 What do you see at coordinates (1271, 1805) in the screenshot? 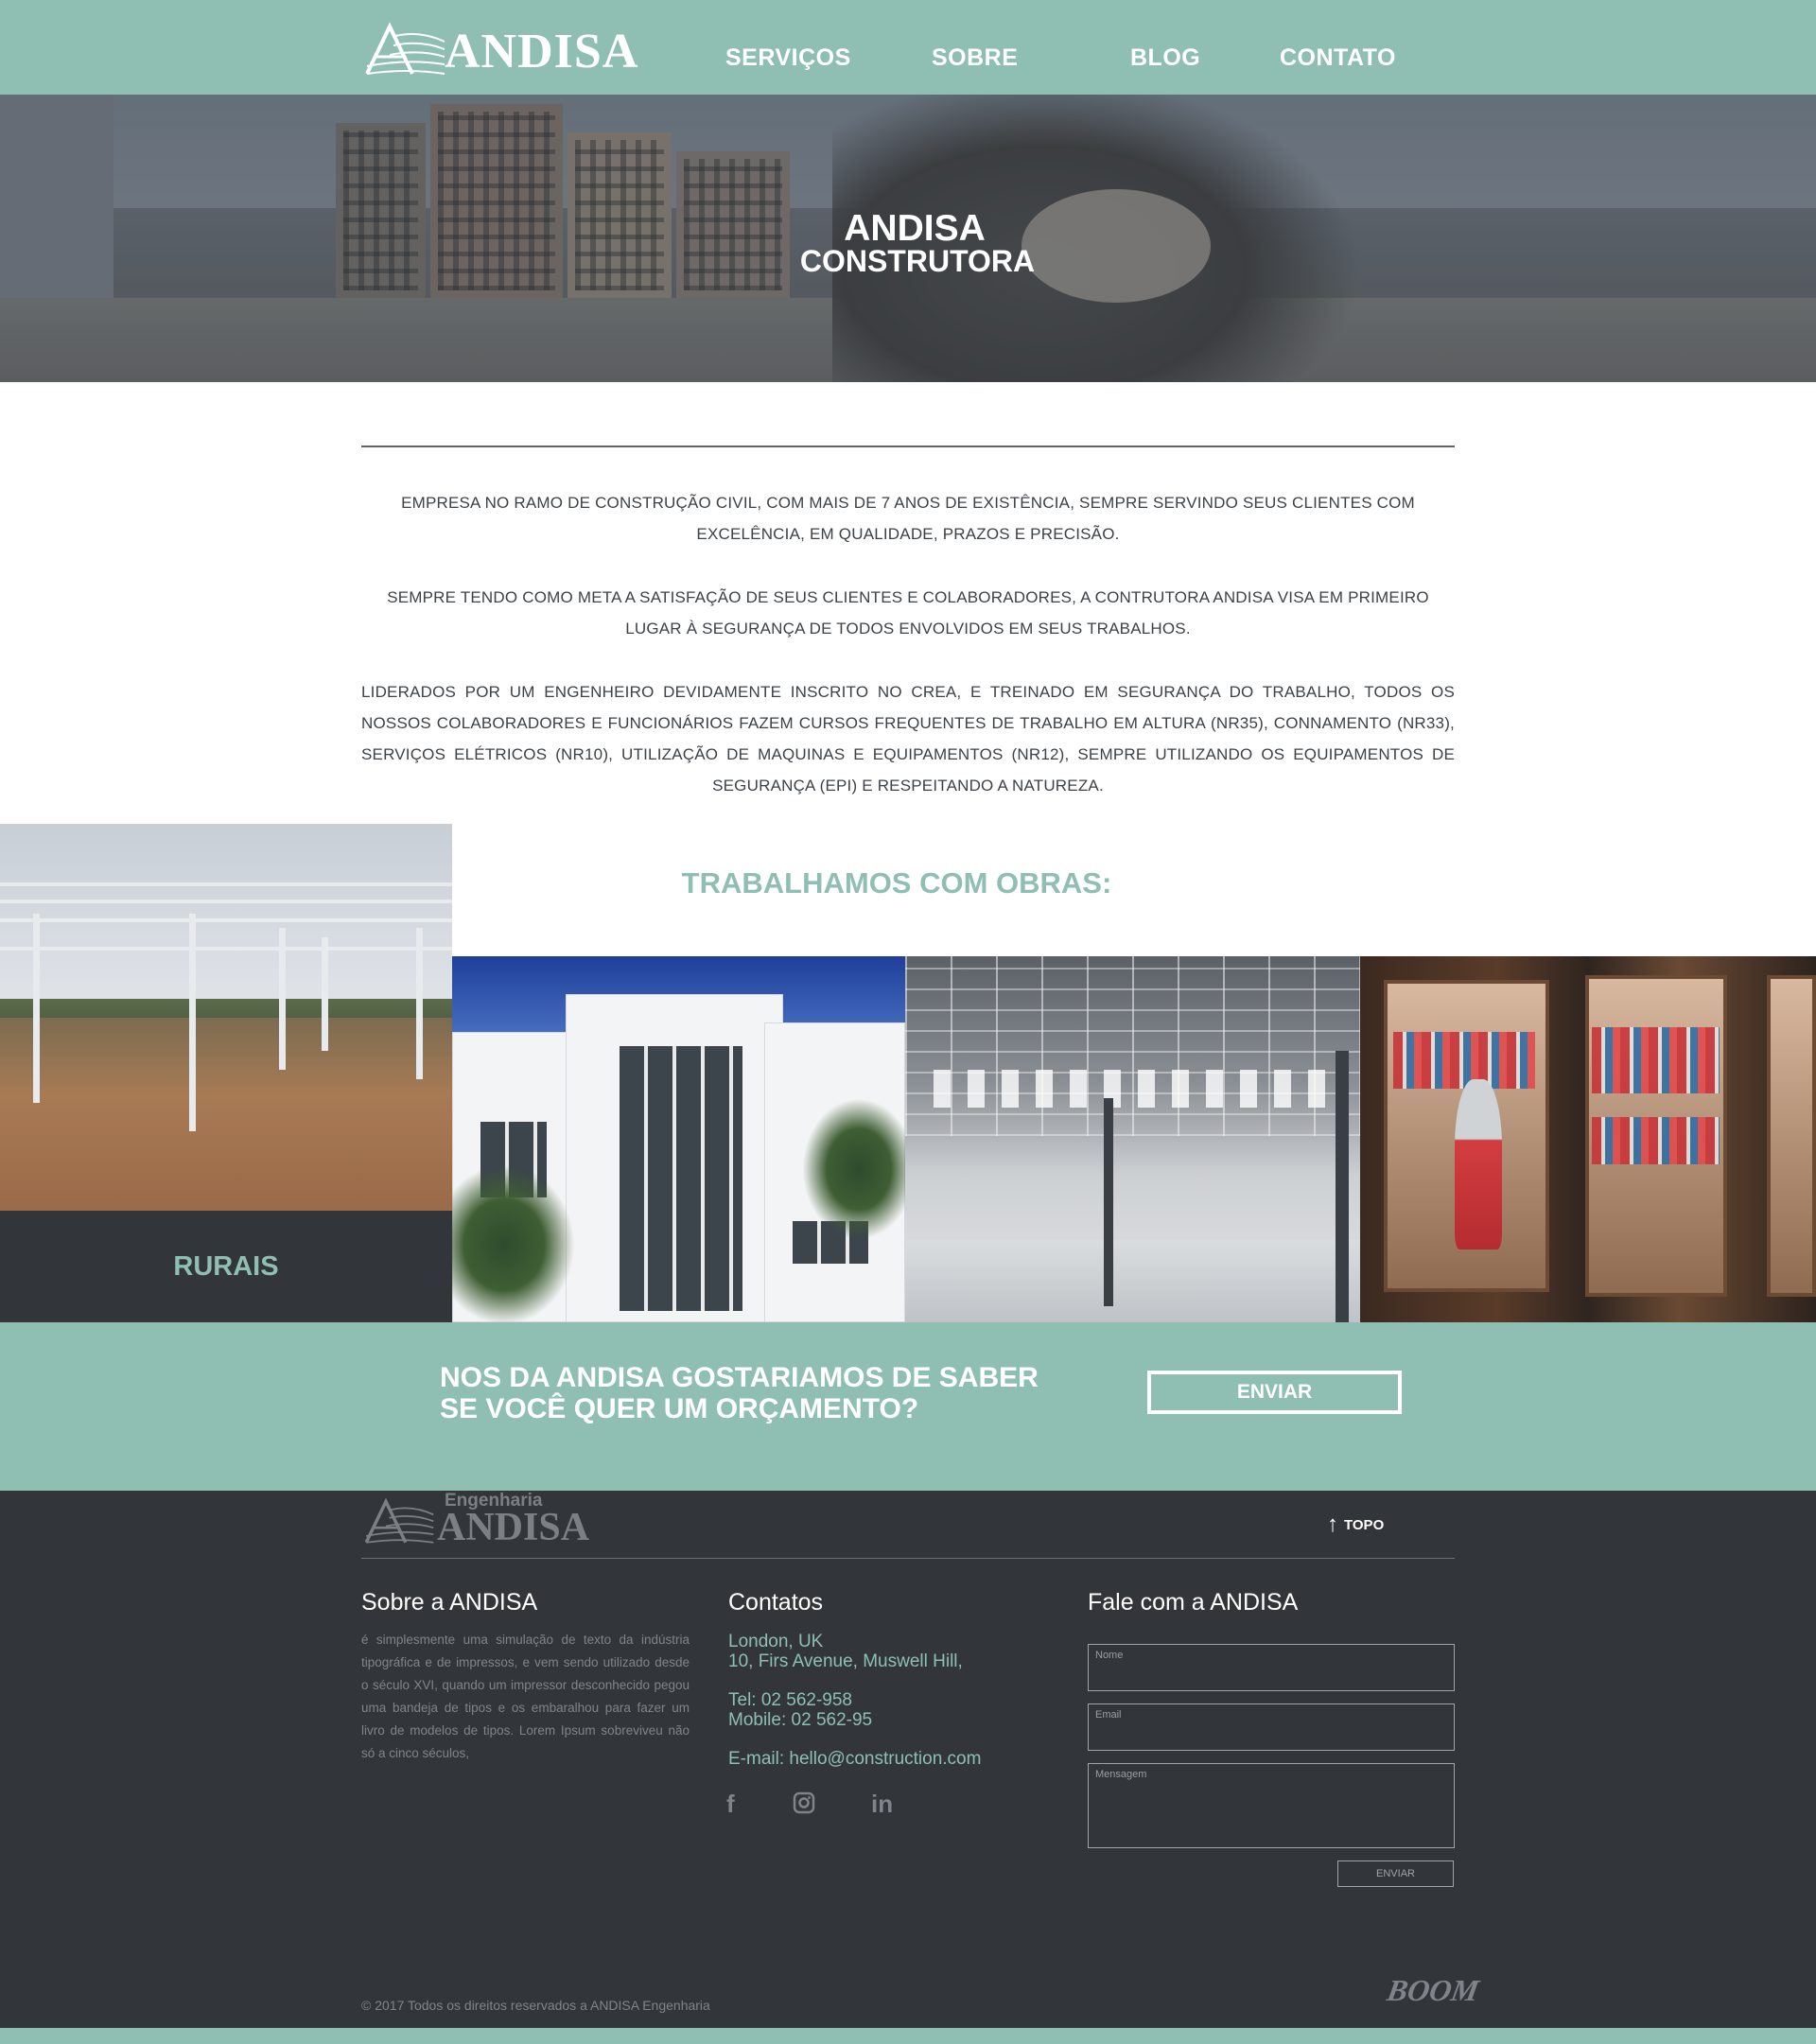
I see `message-field: Mensagem` at bounding box center [1271, 1805].